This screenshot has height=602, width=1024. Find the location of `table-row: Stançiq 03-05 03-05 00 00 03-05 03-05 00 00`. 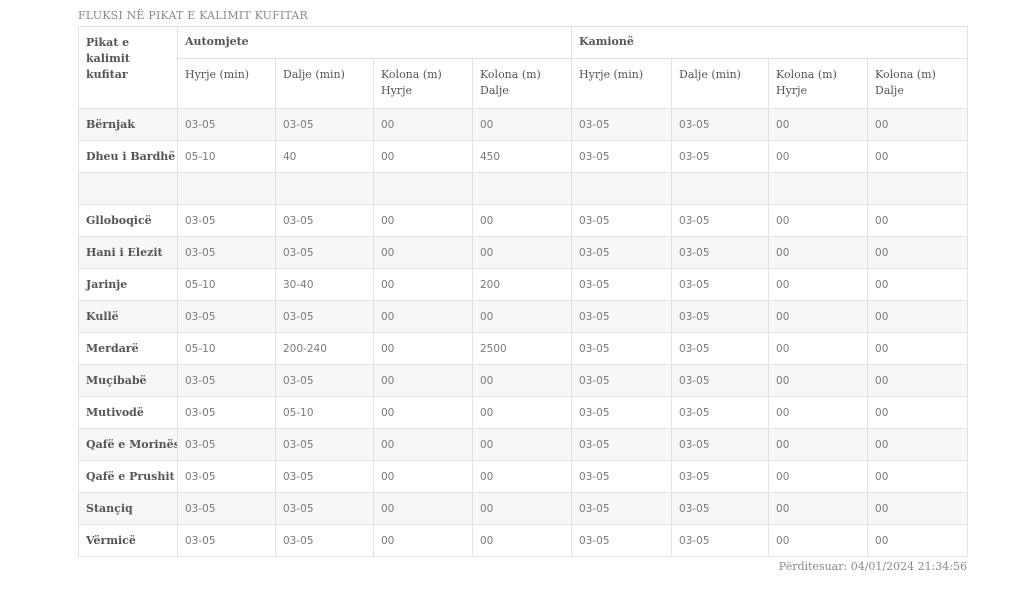

table-row: Stançiq 03-05 03-05 00 00 03-05 03-05 00 00 is located at coordinates (523, 508).